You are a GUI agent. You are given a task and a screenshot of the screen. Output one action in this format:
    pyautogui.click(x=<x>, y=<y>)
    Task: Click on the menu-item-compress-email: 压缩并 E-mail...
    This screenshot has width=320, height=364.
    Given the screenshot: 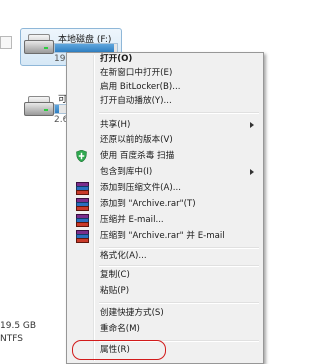 What is the action you would take?
    pyautogui.click(x=165, y=220)
    